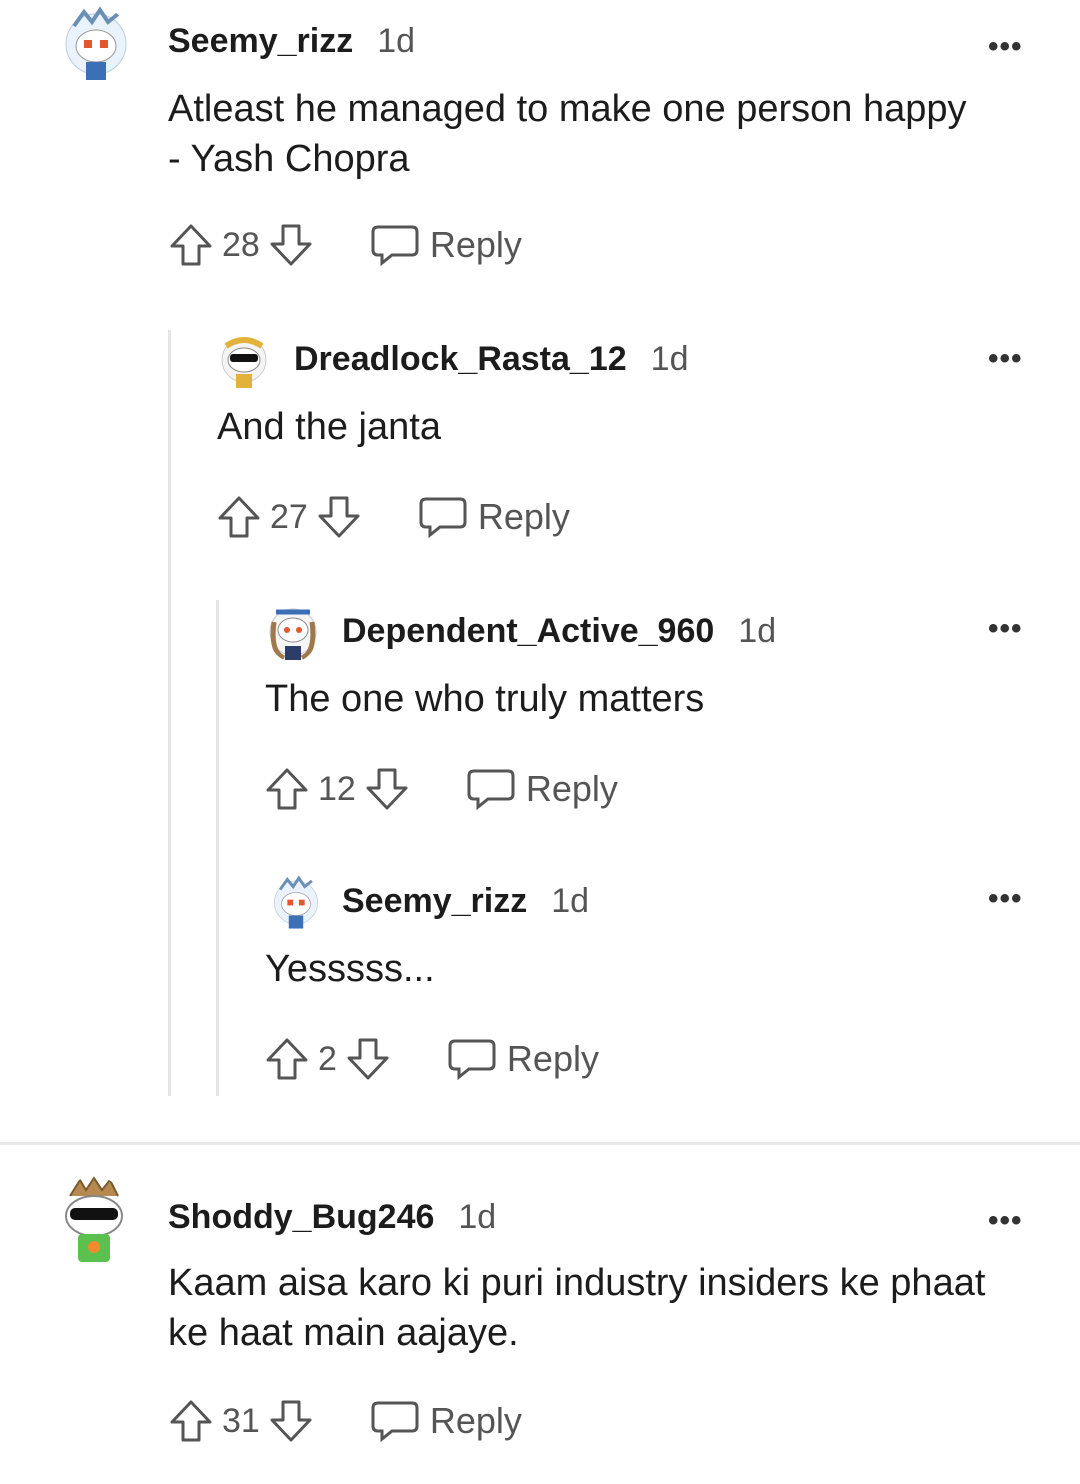 This screenshot has height=1484, width=1080. Describe the element at coordinates (460, 359) in the screenshot. I see `username: Dreadlock_Rasta_12` at that location.